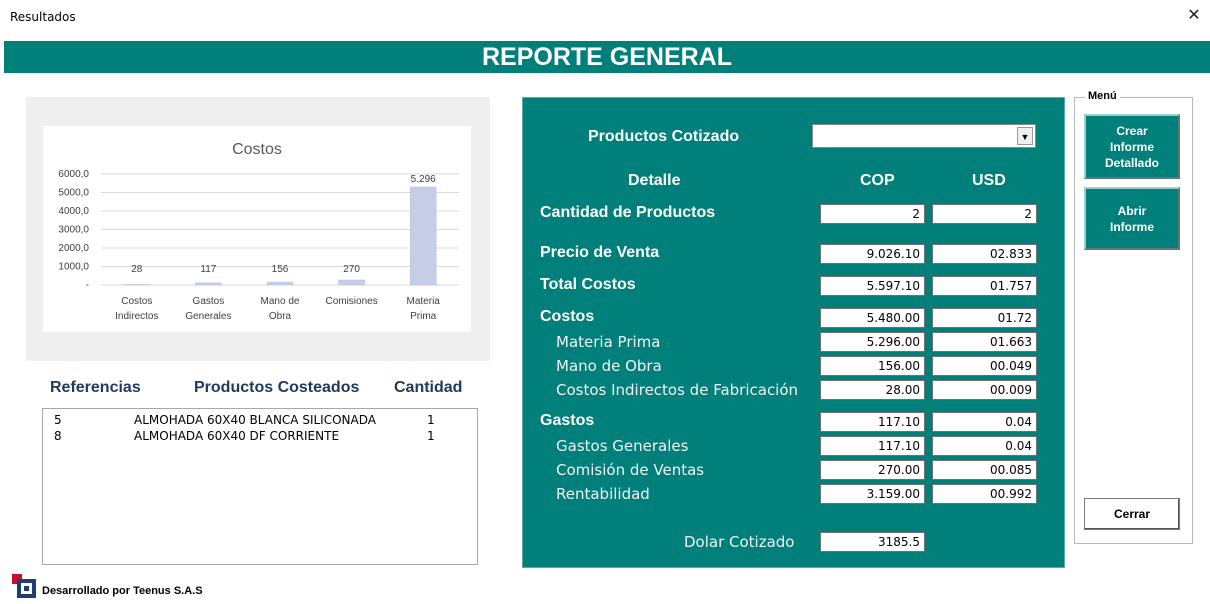  Describe the element at coordinates (280, 316) in the screenshot. I see `category-label: Obra` at that location.